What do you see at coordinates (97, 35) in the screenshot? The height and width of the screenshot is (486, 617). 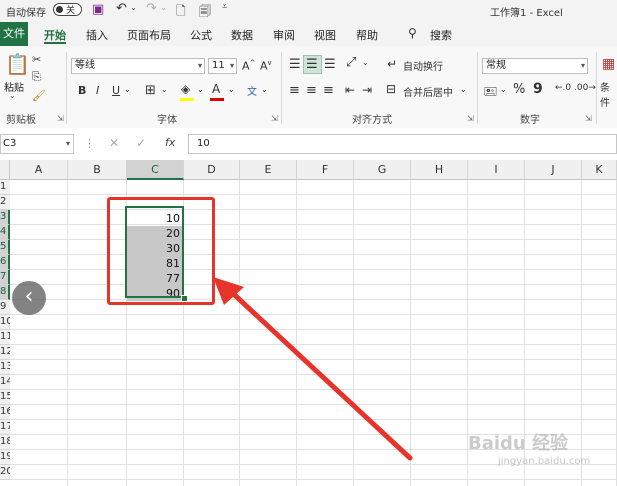 I see `tab-insert: 插入` at bounding box center [97, 35].